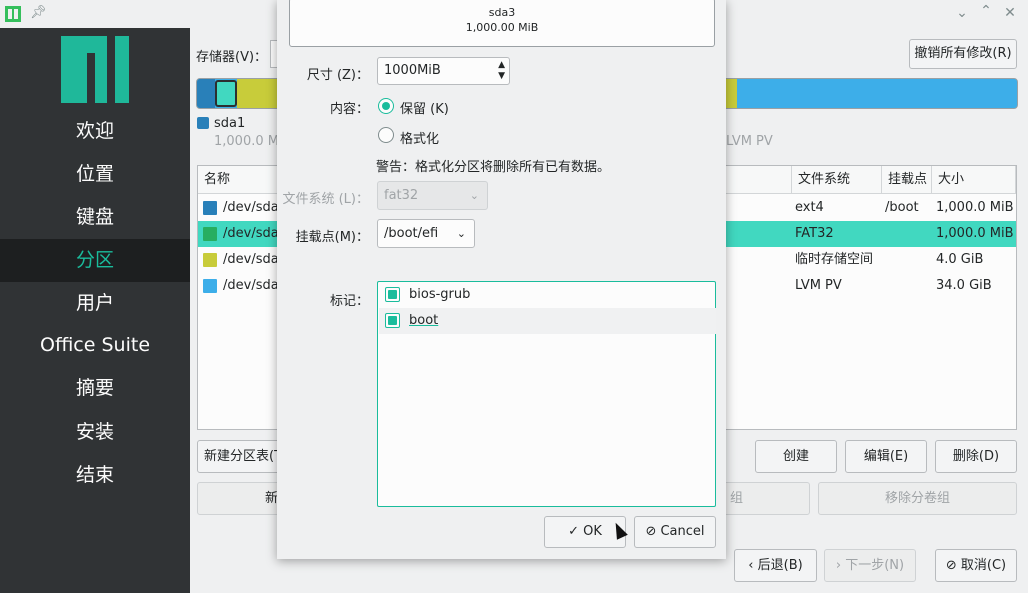  I want to click on format-warning: 警告：格式化分区将删除所有已有数据。, so click(493, 167).